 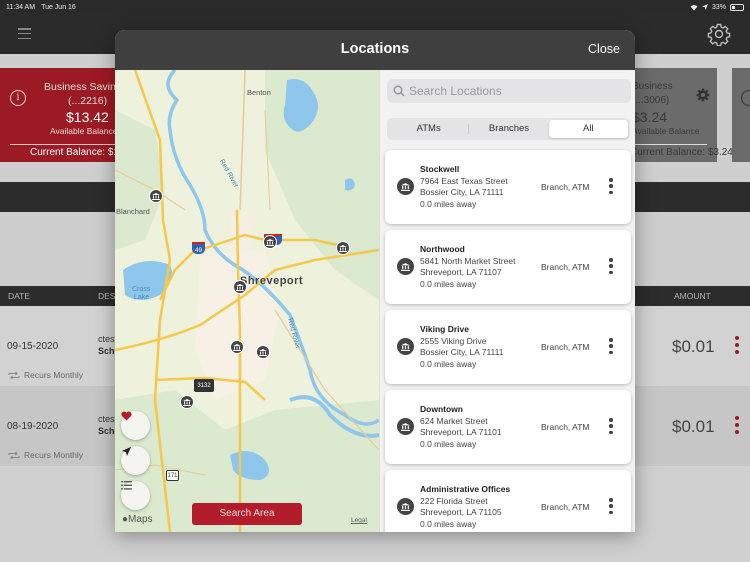 What do you see at coordinates (650, 117) in the screenshot?
I see `available-balance: $3.24` at bounding box center [650, 117].